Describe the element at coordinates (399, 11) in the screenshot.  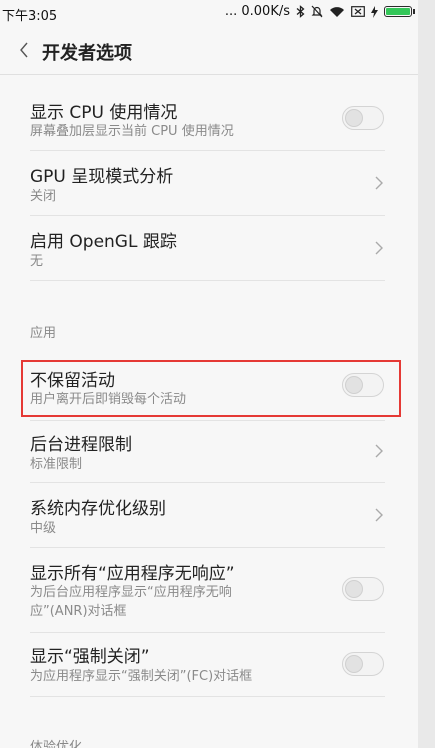
I see `battery-icon` at that location.